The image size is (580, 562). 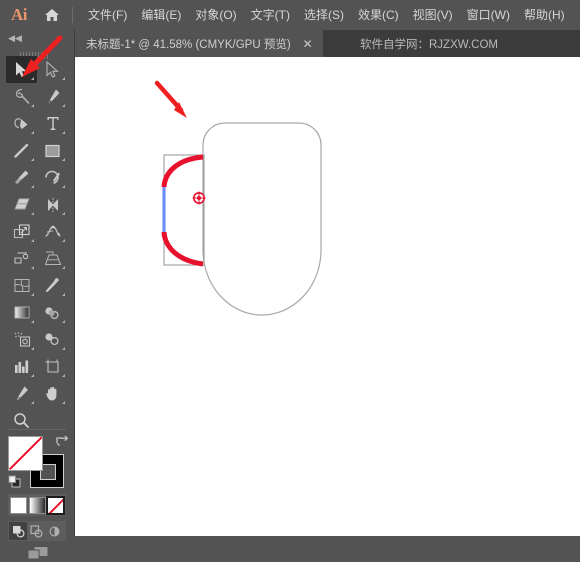 I want to click on type-tool, so click(x=52, y=123).